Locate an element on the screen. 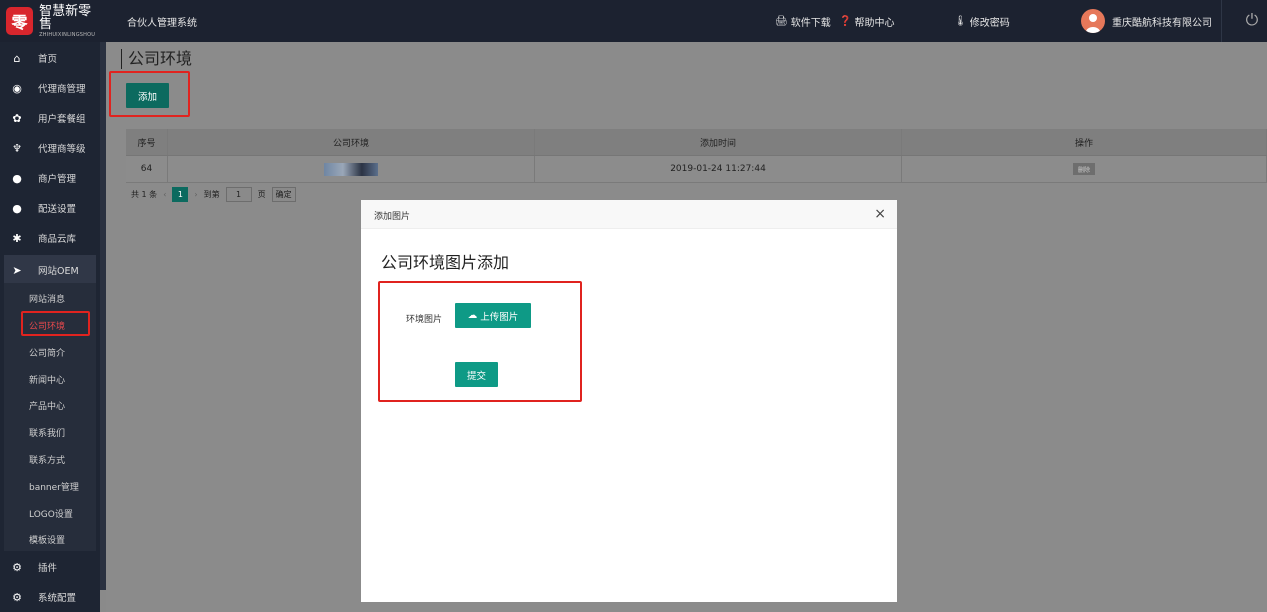 This screenshot has height=612, width=1267. sidebar-item-label: 用户套餐组 is located at coordinates (62, 119).